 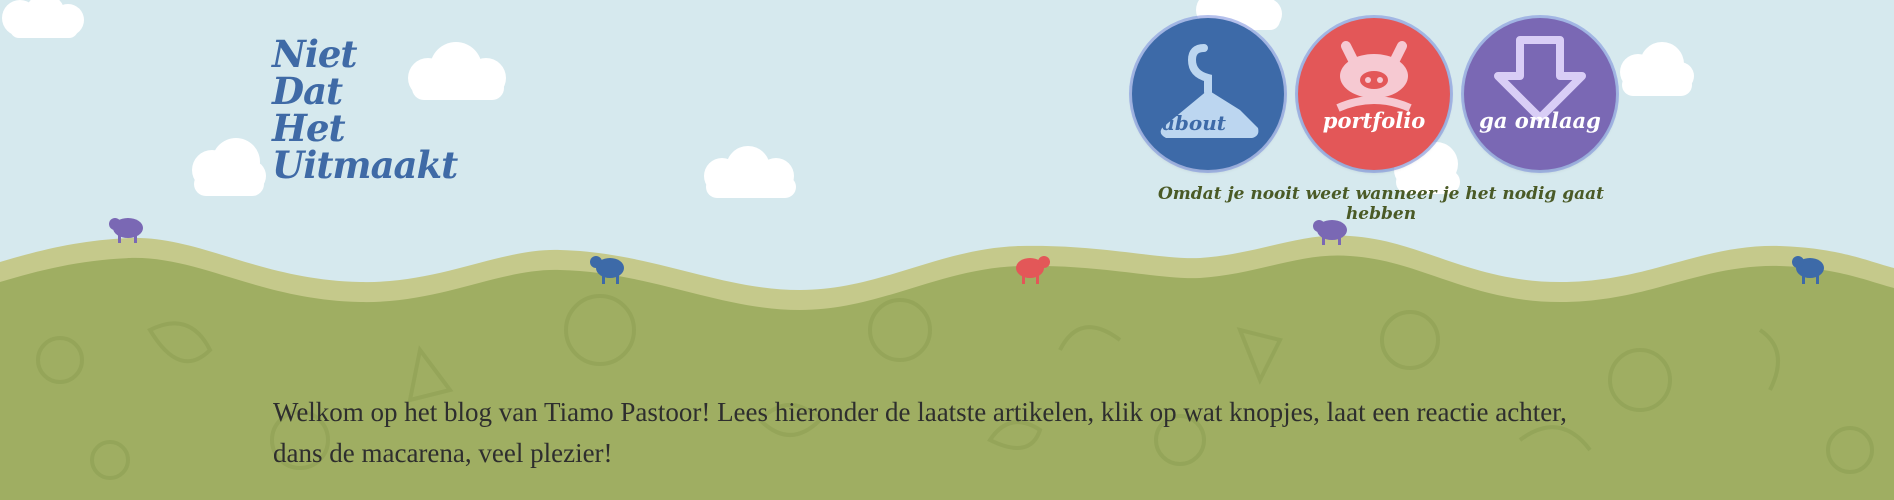 What do you see at coordinates (307, 91) in the screenshot?
I see `logo-line: Dat` at bounding box center [307, 91].